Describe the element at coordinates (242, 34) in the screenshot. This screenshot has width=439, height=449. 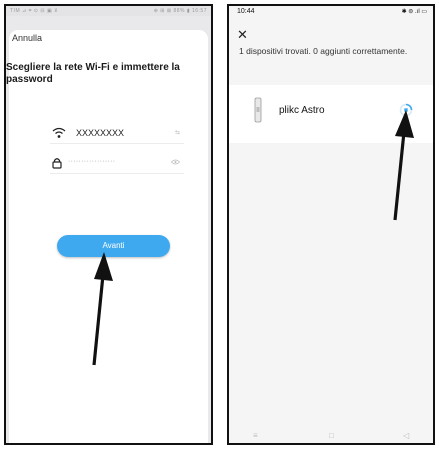
I see `close-icon: ✕` at that location.